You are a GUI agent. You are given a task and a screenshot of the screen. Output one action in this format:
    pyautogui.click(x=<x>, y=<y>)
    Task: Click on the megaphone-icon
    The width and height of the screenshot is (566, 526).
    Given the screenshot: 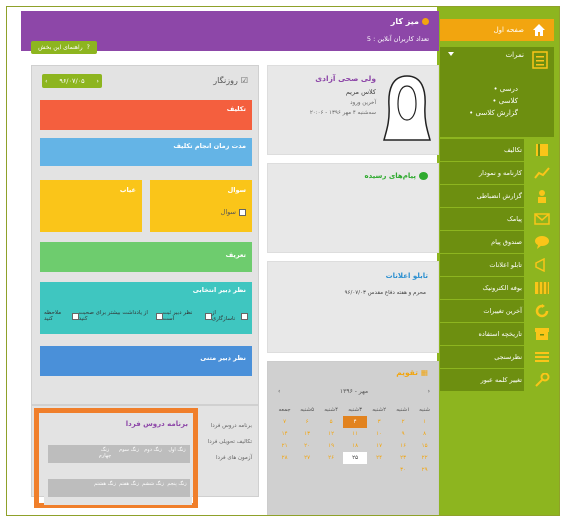 What is the action you would take?
    pyautogui.click(x=540, y=265)
    